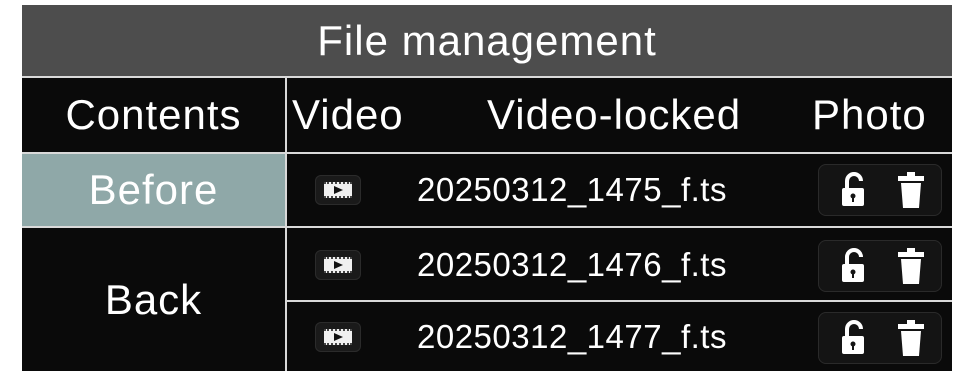  Describe the element at coordinates (614, 115) in the screenshot. I see `tab-video-locked: Video-locked` at that location.